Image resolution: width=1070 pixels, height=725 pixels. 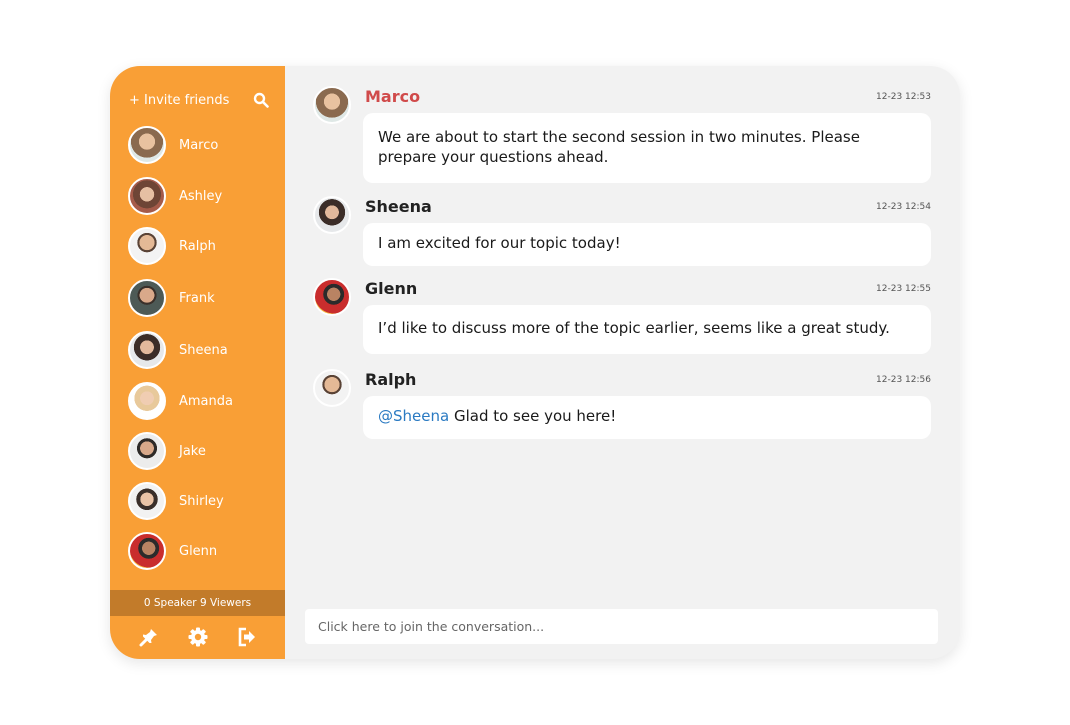 What do you see at coordinates (647, 244) in the screenshot?
I see `message-bubble: I am excited for our topic today!` at bounding box center [647, 244].